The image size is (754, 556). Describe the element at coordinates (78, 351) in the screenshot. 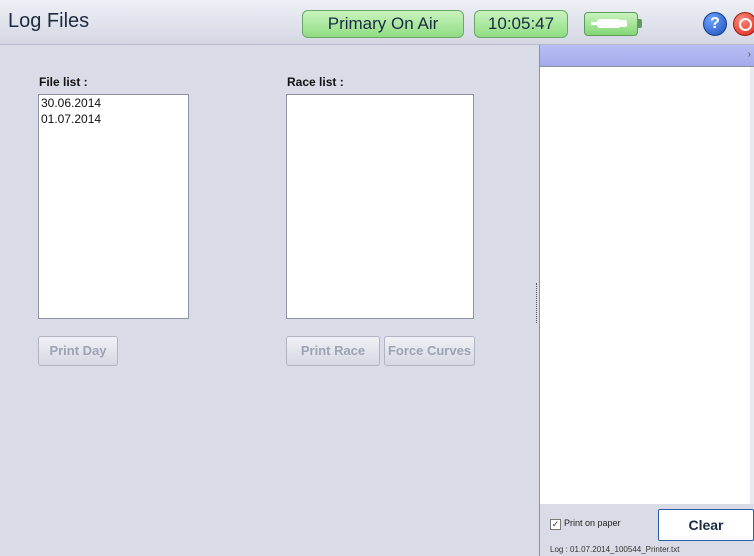

I see `print-day-button: Print Day` at that location.